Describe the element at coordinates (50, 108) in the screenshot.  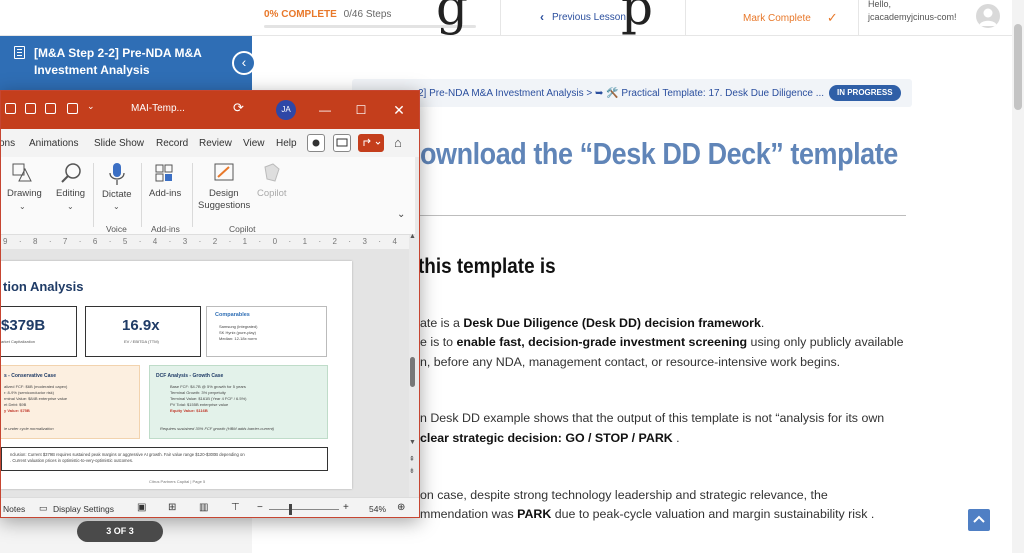
I see `redo-icon` at that location.